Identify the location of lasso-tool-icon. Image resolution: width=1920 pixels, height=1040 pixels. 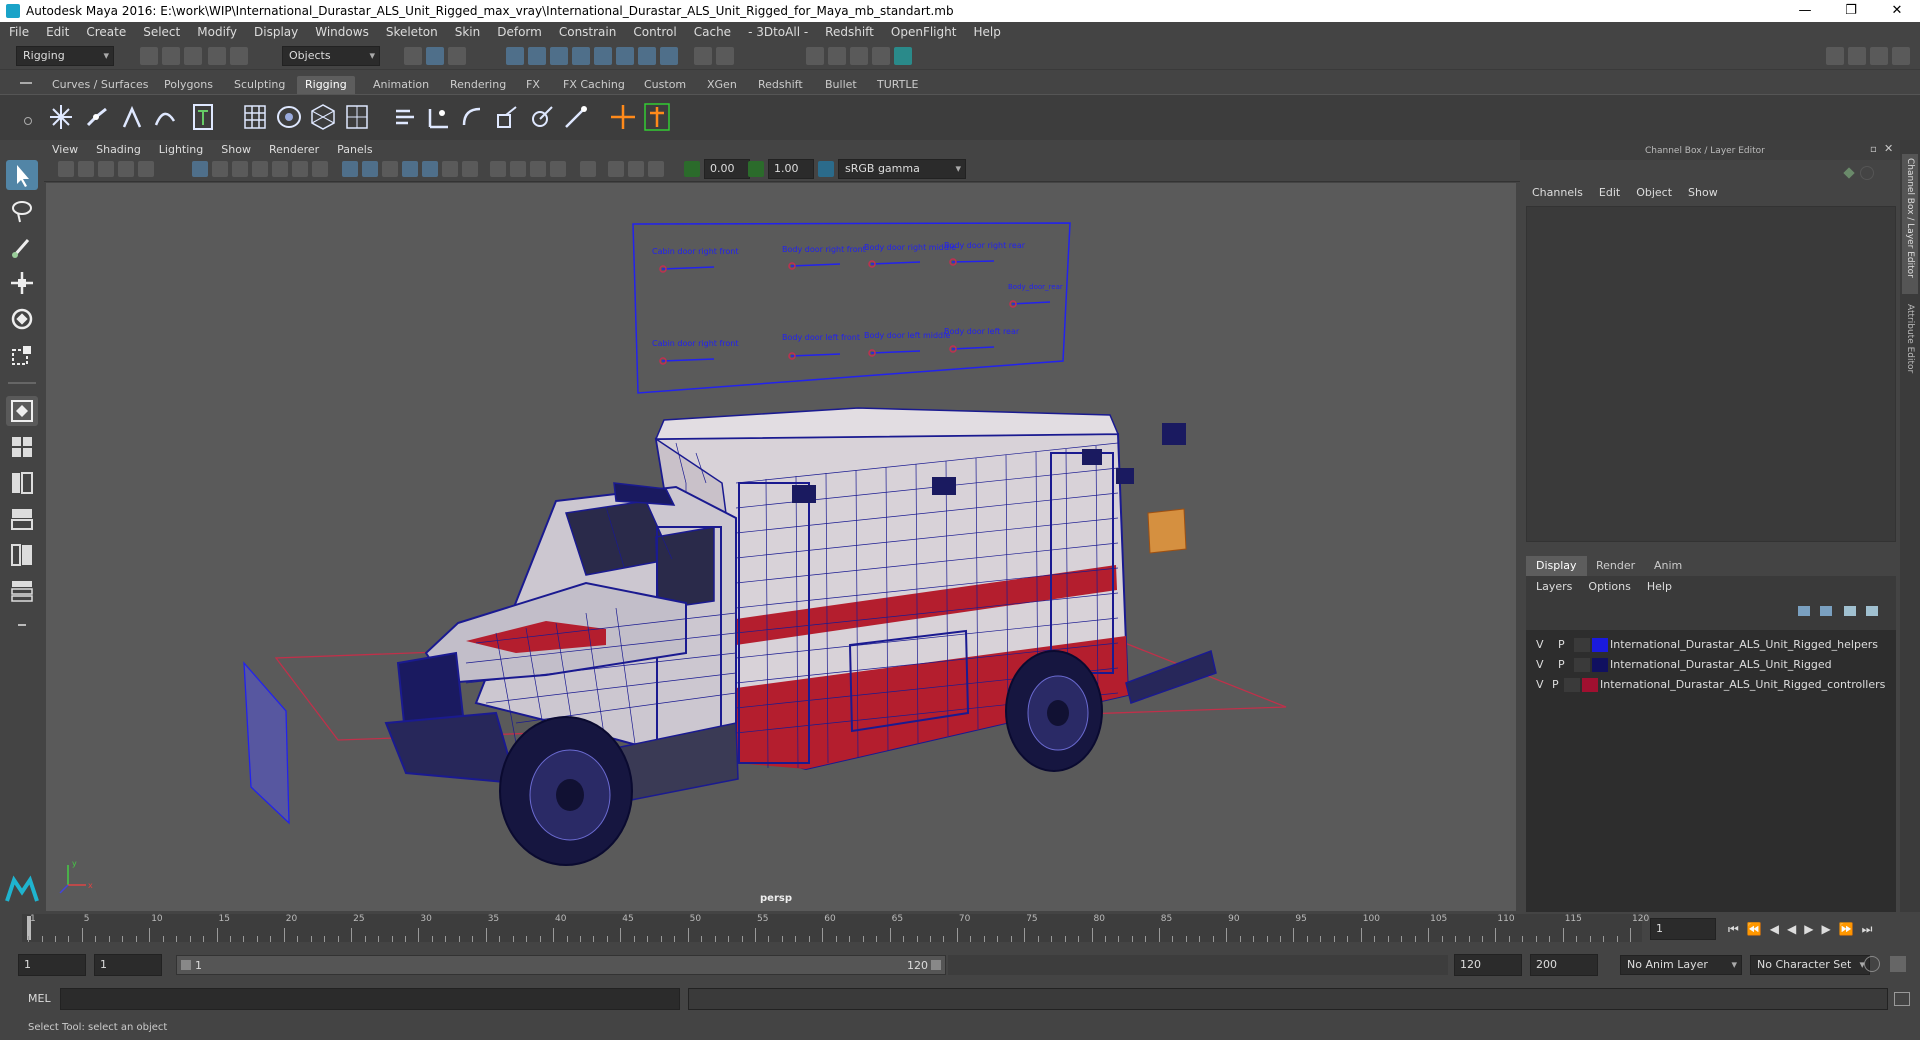
(22, 211).